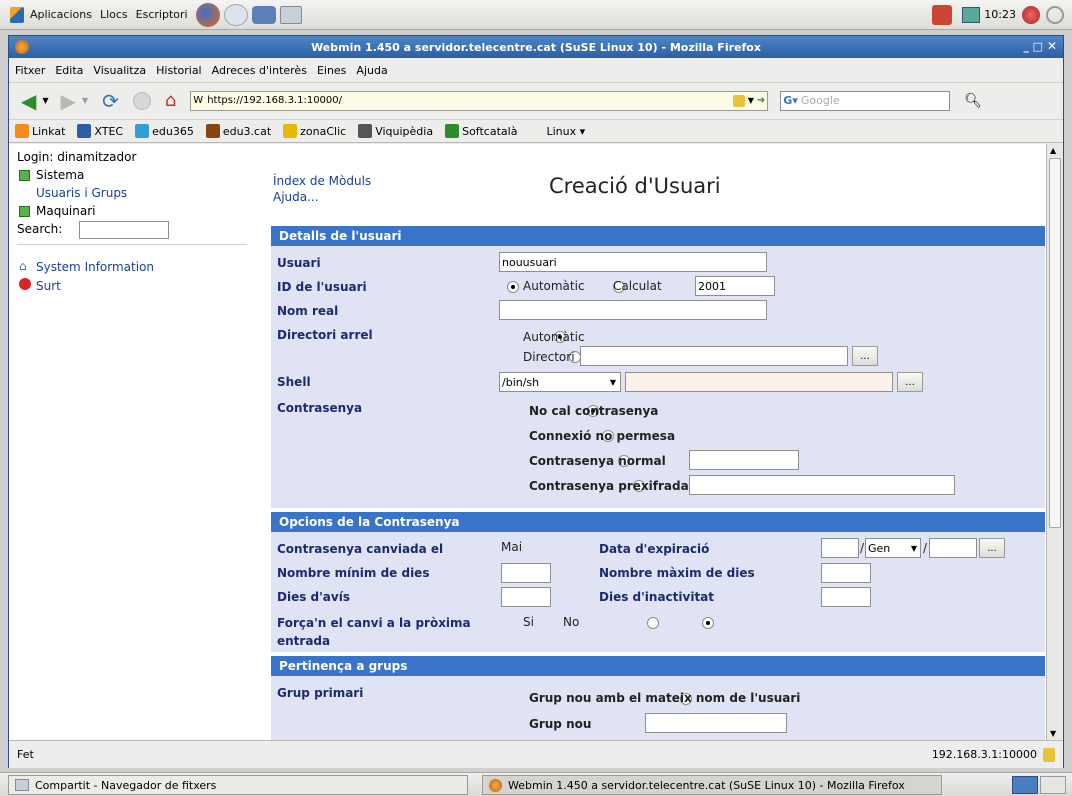 The image size is (1072, 796). Describe the element at coordinates (17, 14) in the screenshot. I see `gnome-logo-icon` at that location.